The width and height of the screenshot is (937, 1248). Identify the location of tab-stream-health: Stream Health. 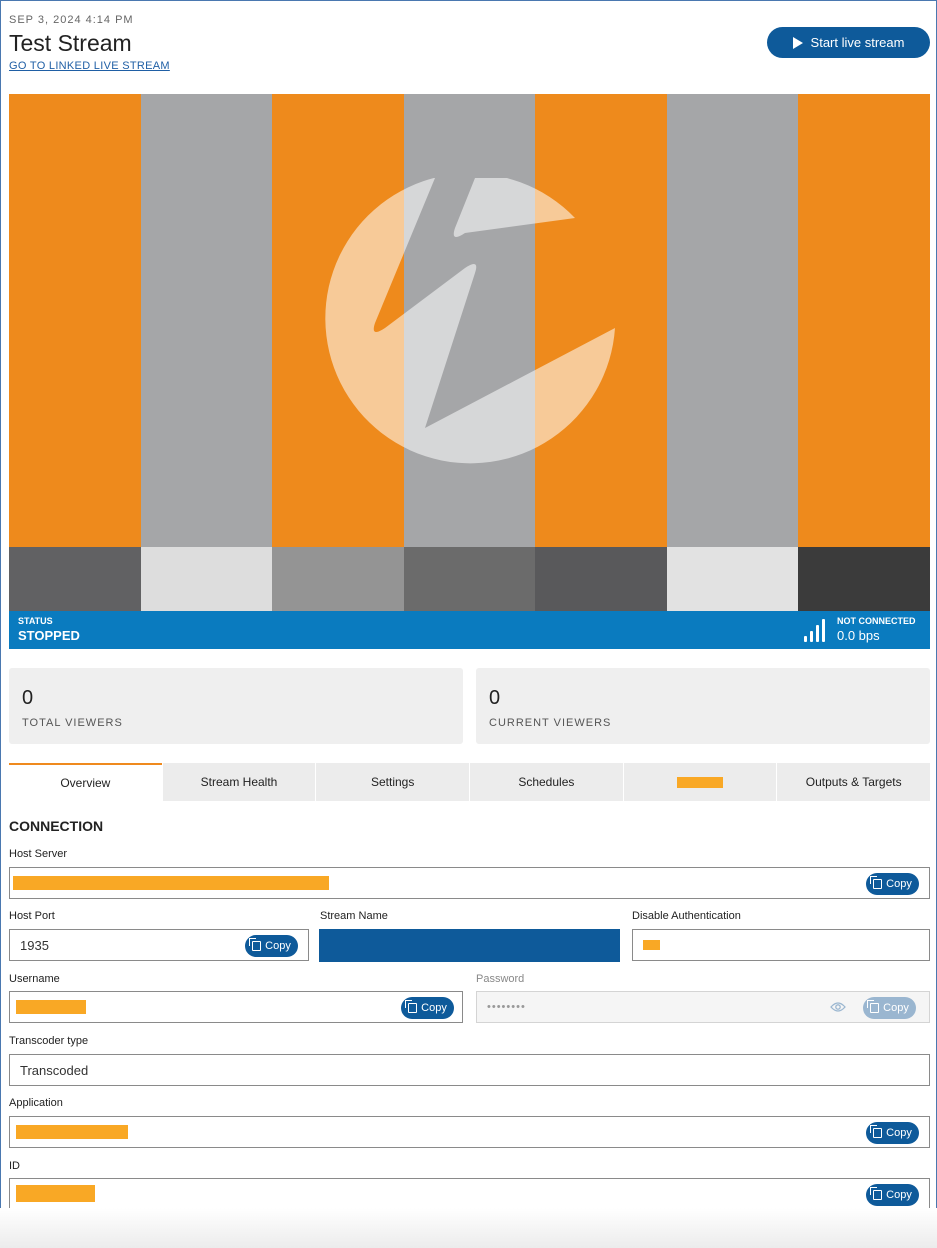
(239, 782).